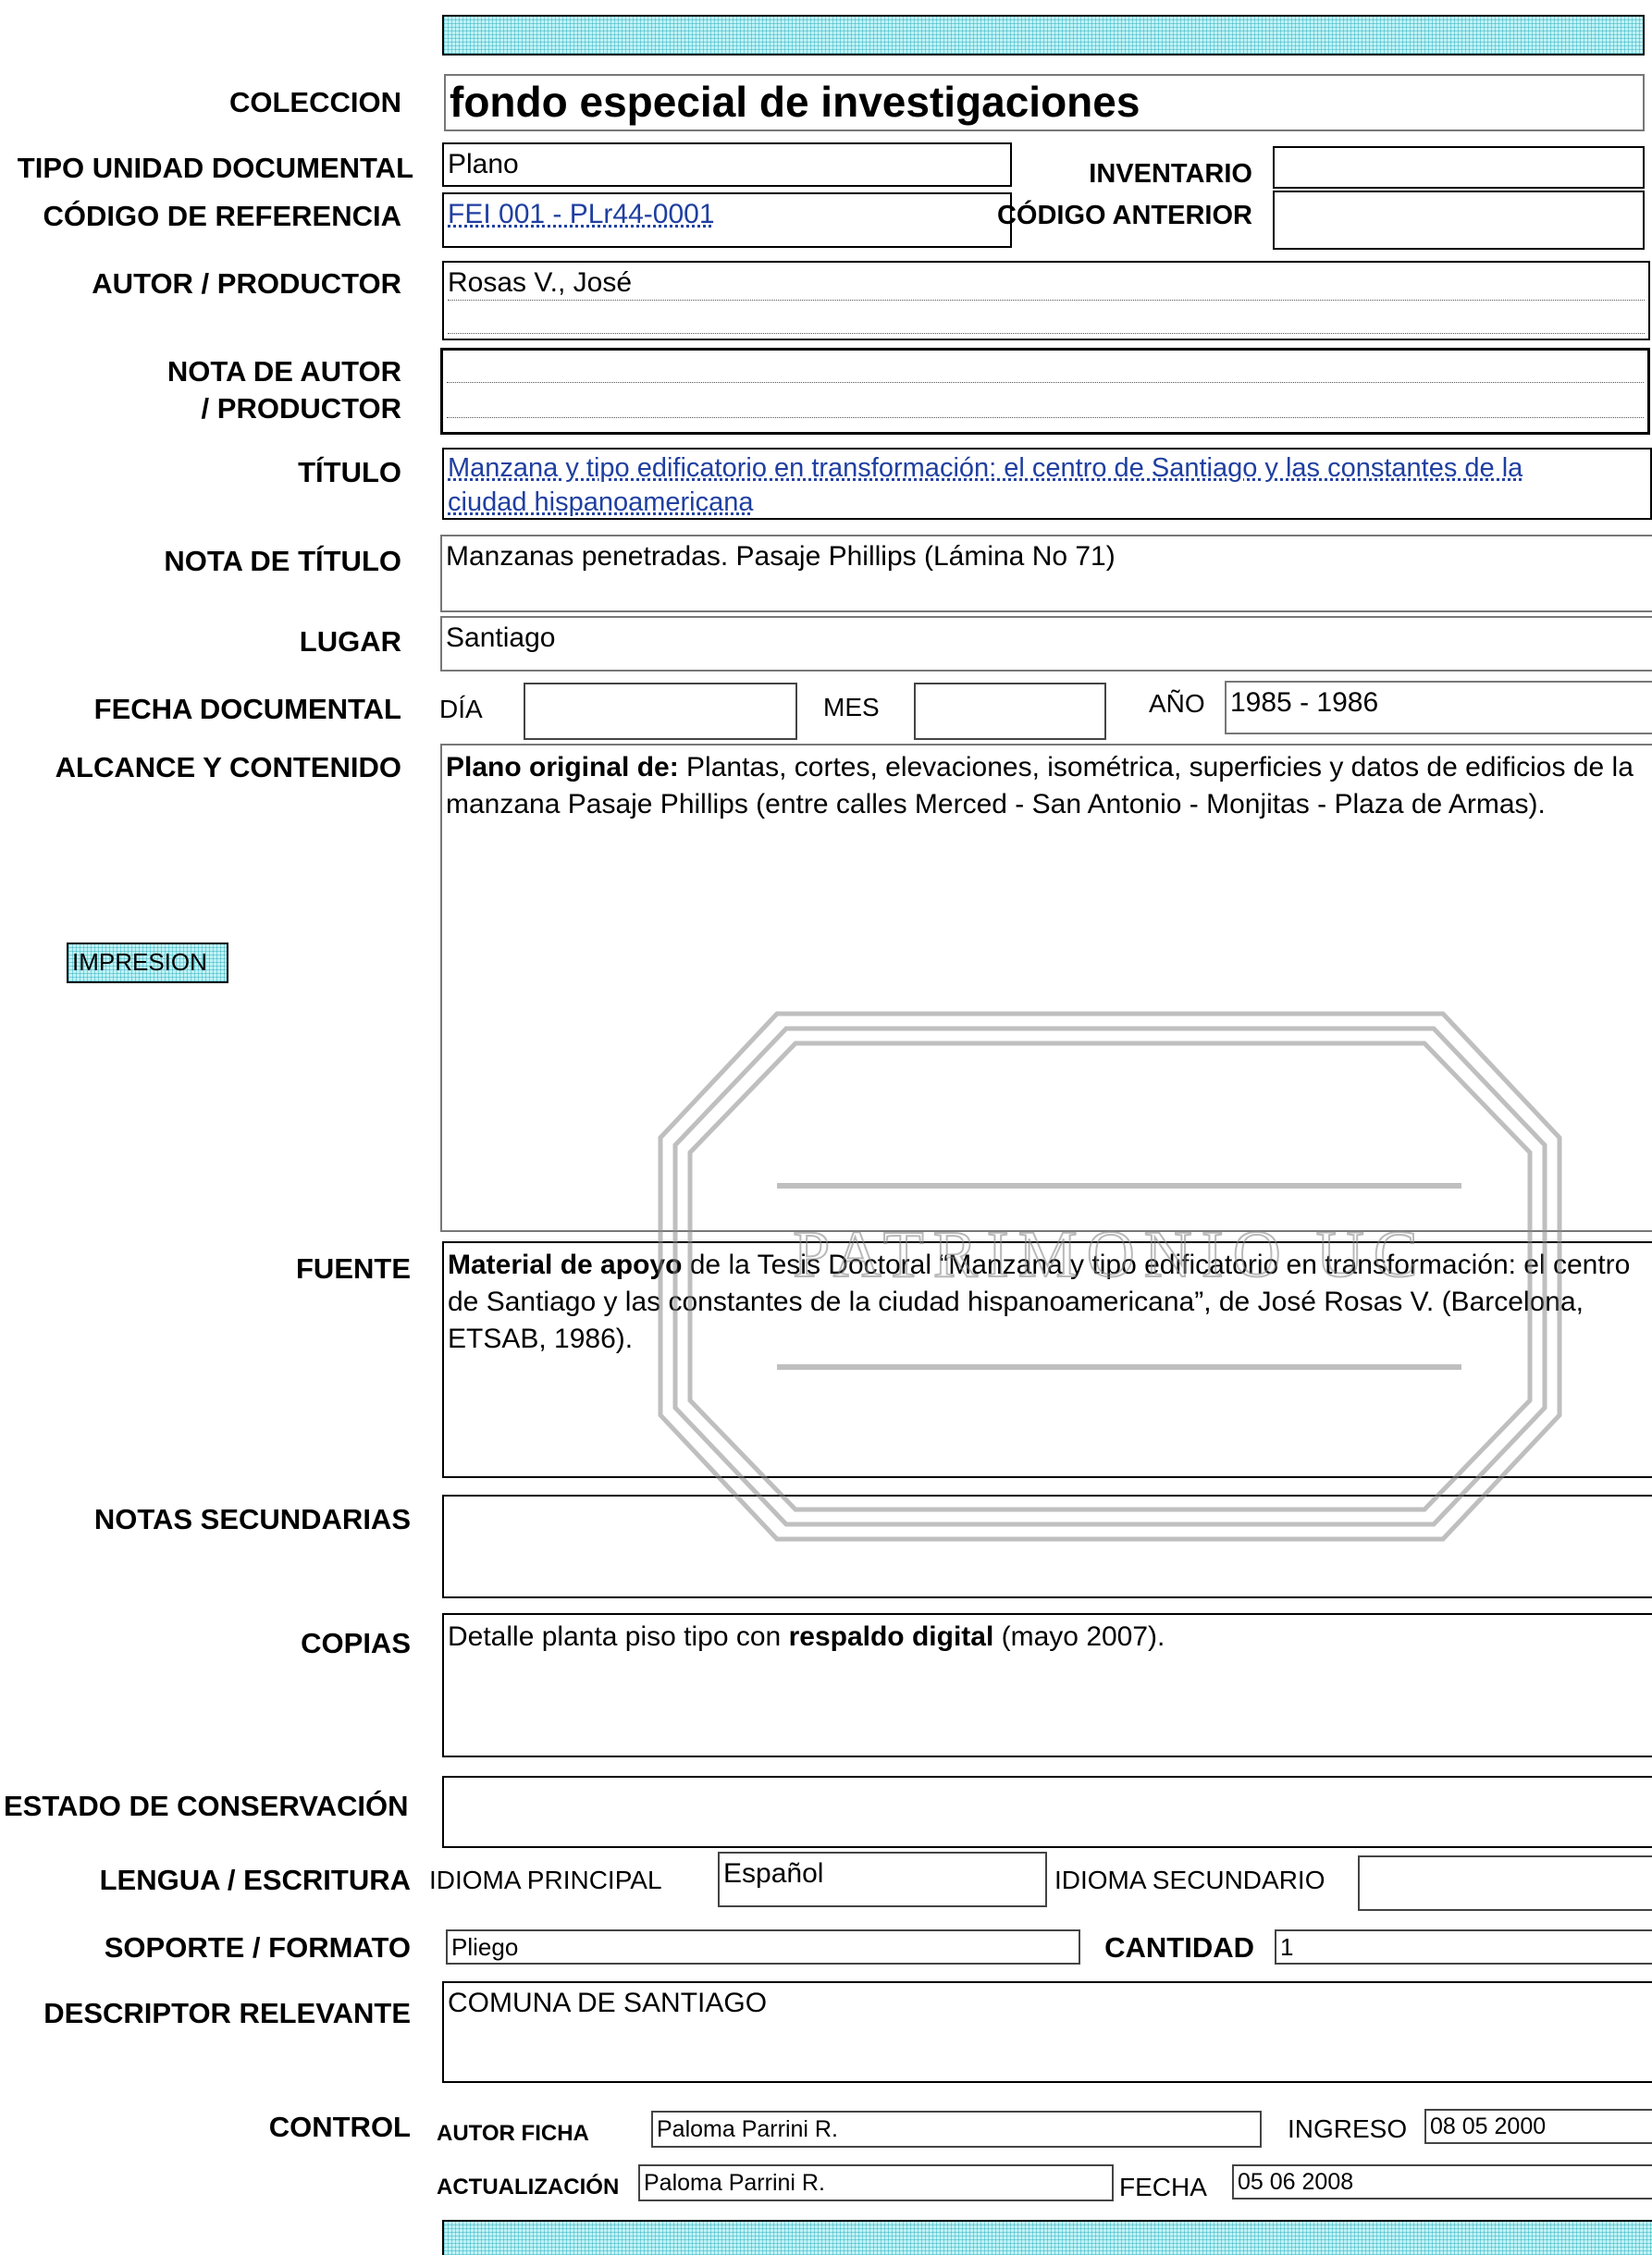 The image size is (1652, 2255). Describe the element at coordinates (228, 767) in the screenshot. I see `alcance-label: ALCANCE Y CONTENIDO` at that location.